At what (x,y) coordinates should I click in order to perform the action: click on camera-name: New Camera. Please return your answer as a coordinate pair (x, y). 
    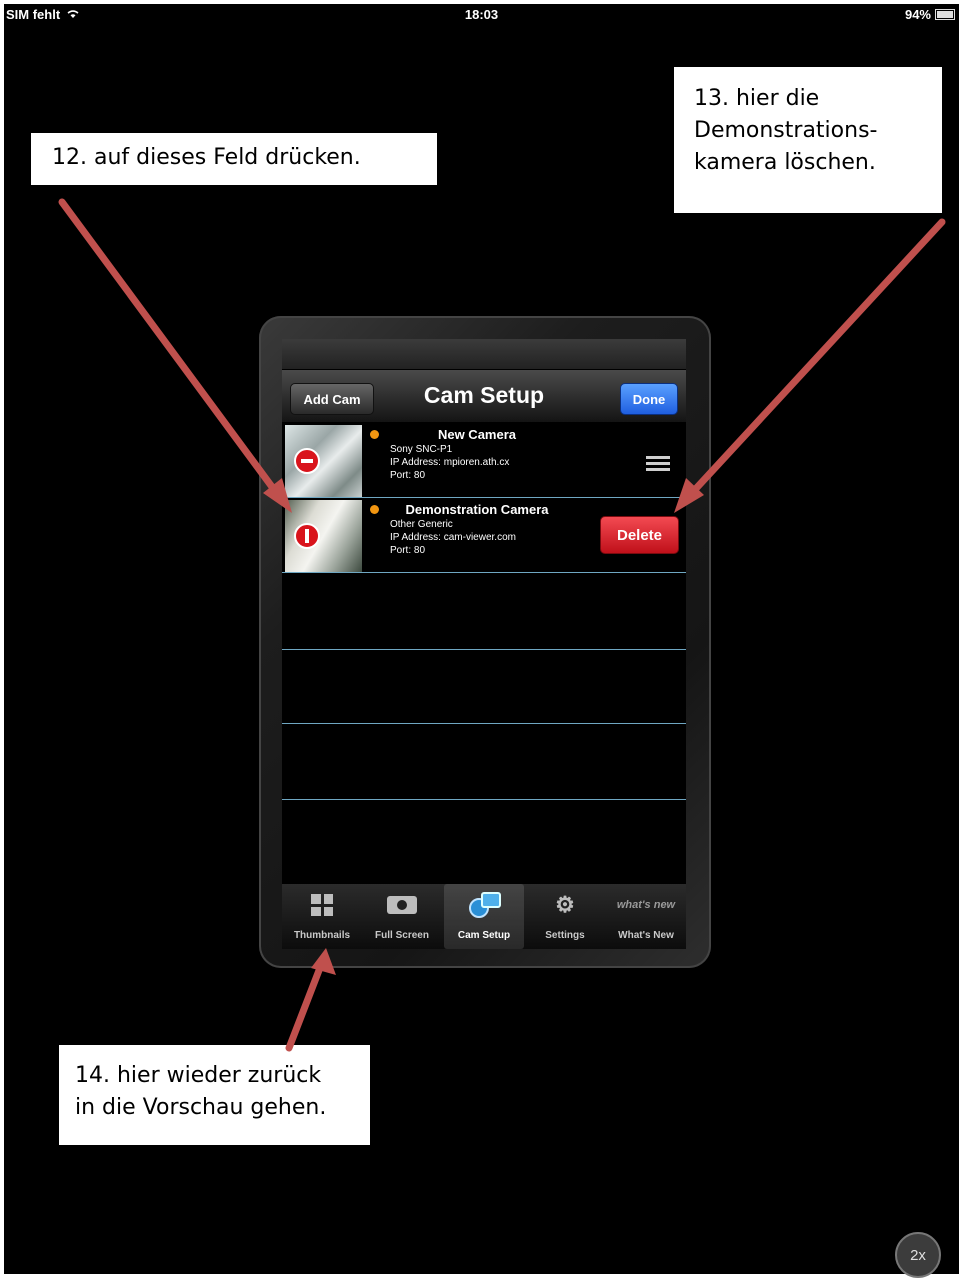
    Looking at the image, I should click on (477, 434).